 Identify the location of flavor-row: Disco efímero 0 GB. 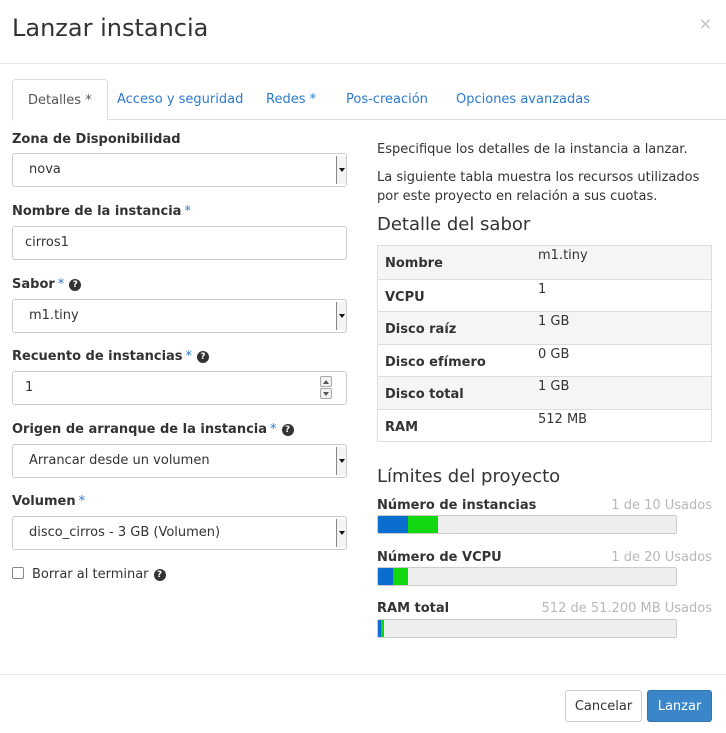
(544, 359).